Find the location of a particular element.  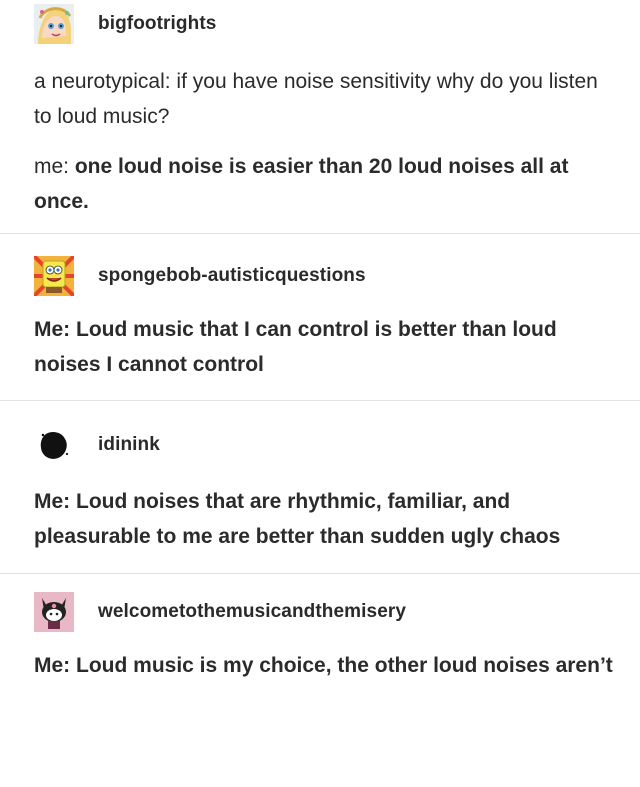

cartoon-avatar-icon is located at coordinates (59, 24).